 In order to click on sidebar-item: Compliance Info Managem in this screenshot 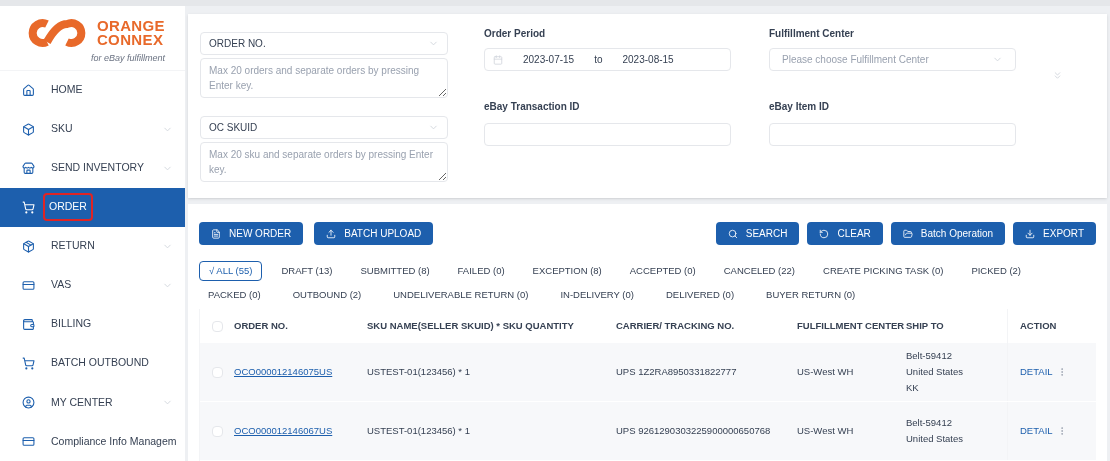, I will do `click(92, 441)`.